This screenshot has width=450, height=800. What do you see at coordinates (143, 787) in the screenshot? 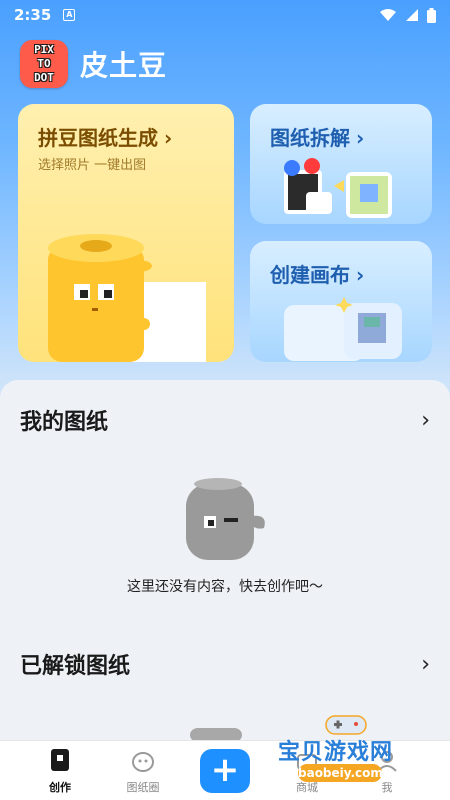
I see `nav-pattern-circle-label: 图纸圈` at bounding box center [143, 787].